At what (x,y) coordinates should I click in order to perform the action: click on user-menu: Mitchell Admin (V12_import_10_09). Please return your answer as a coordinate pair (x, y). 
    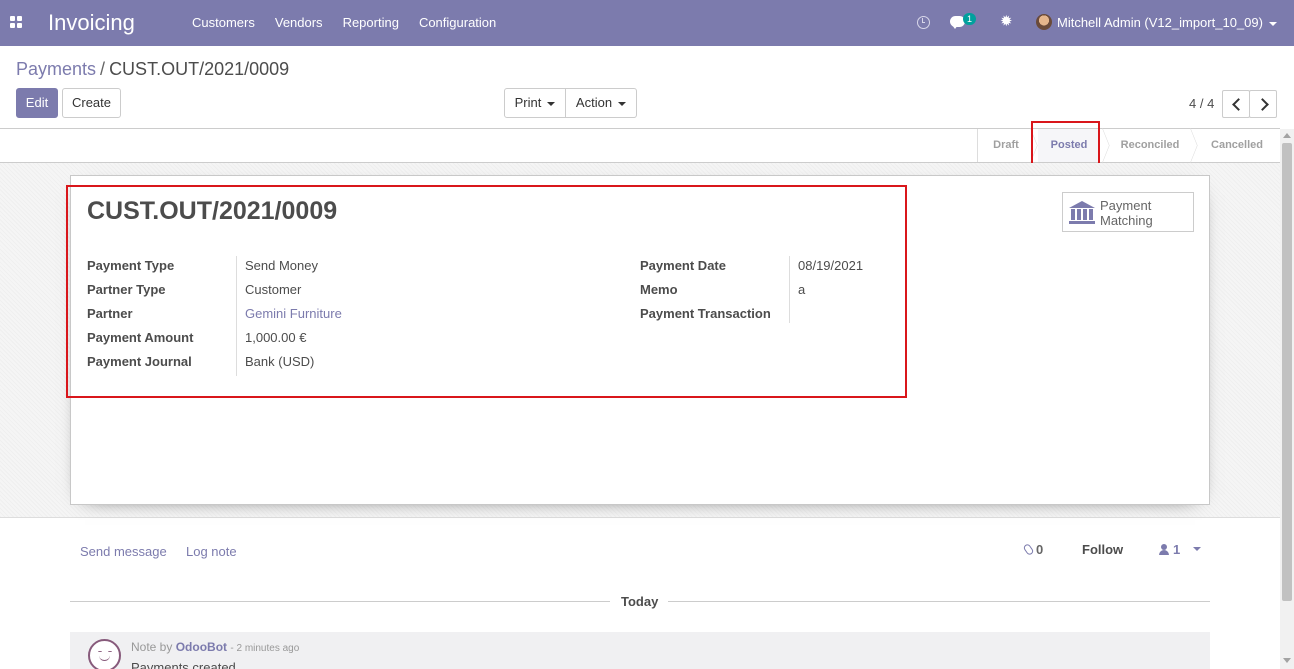
    Looking at the image, I should click on (1167, 22).